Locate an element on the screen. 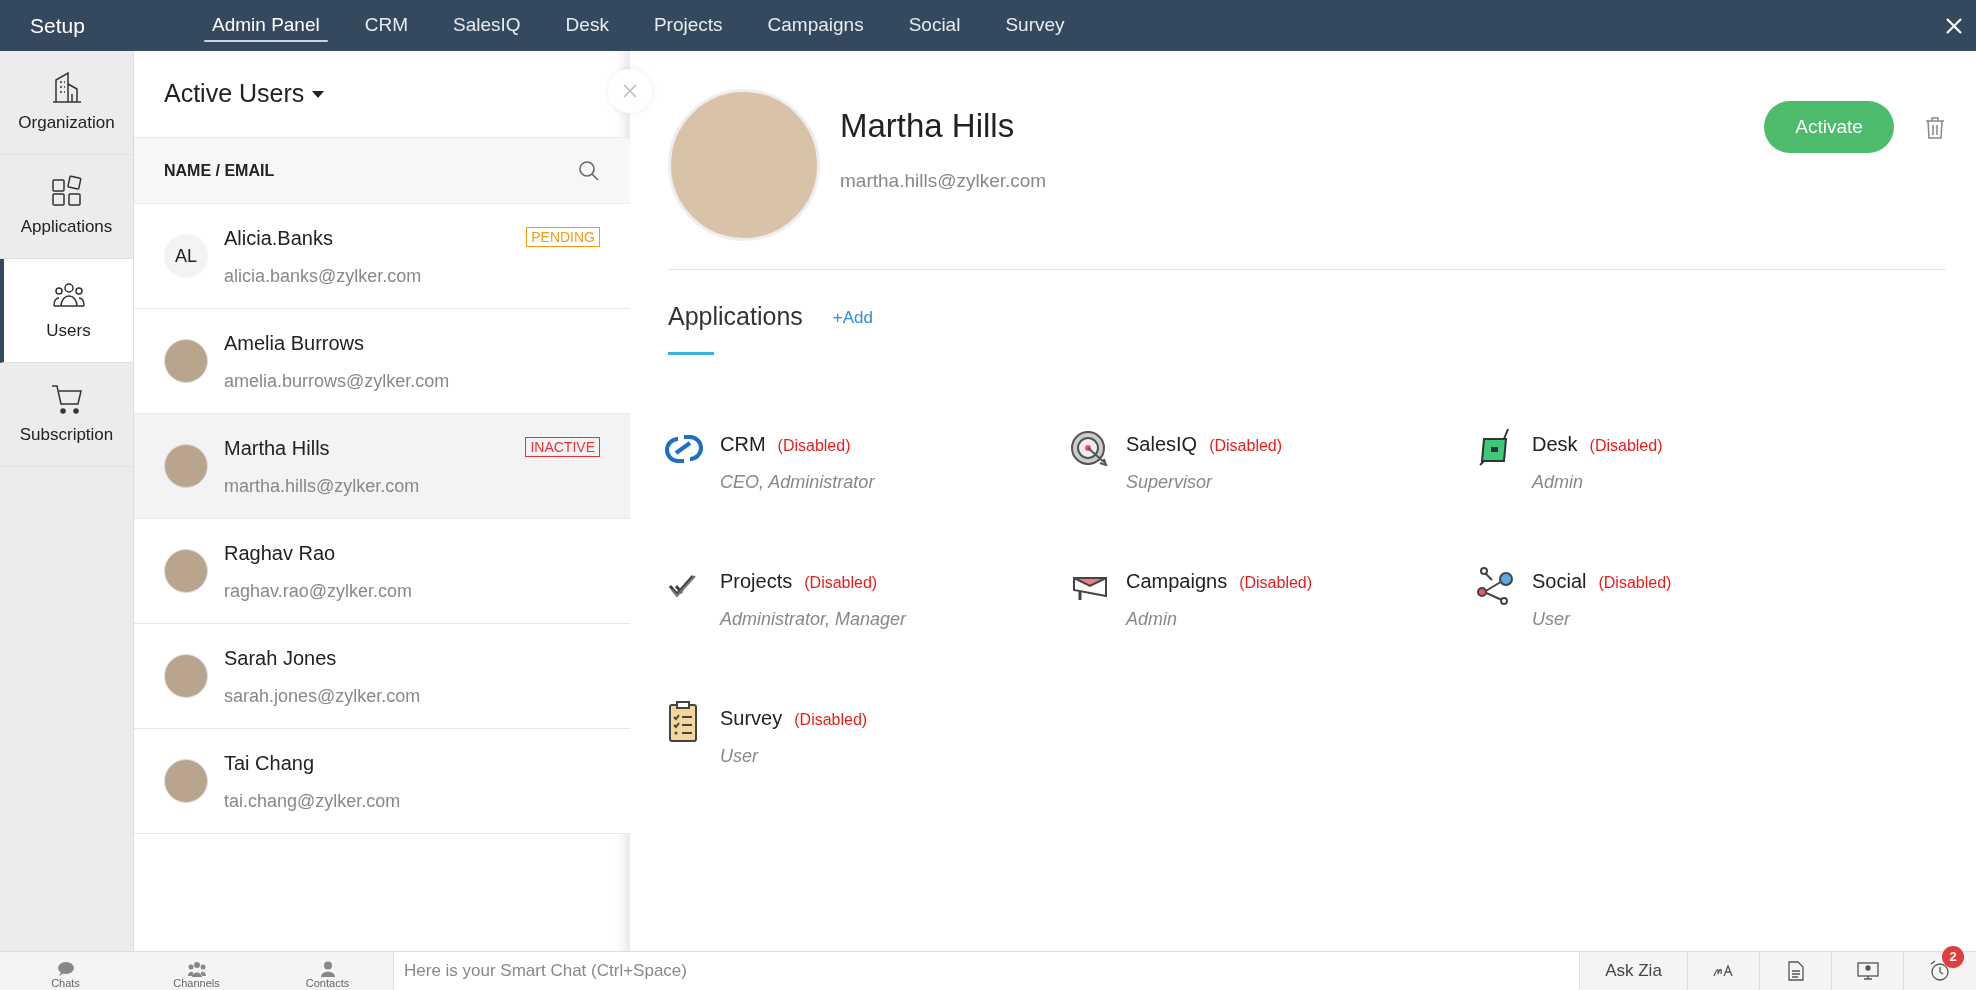 This screenshot has width=1976, height=990. user-name: Martha Hills is located at coordinates (277, 448).